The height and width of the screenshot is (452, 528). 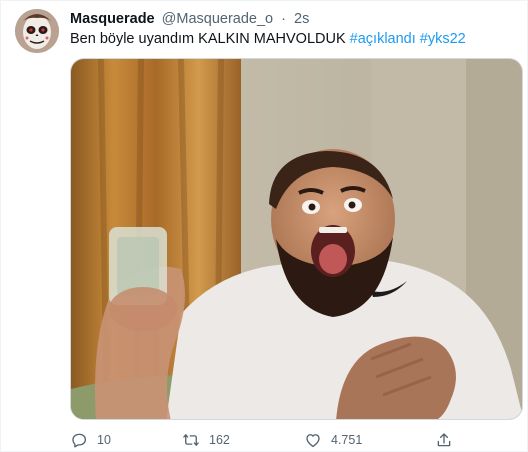 I want to click on reply-icon, so click(x=79, y=440).